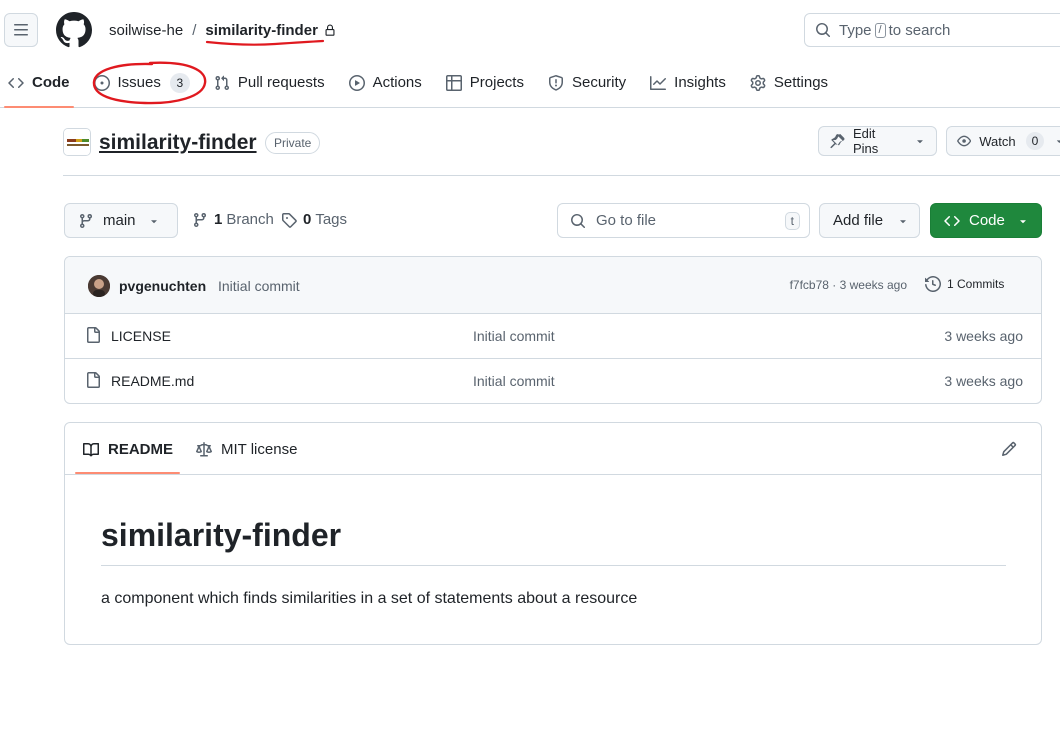 Image resolution: width=1060 pixels, height=731 pixels. Describe the element at coordinates (599, 82) in the screenshot. I see `tab-security-label: Security` at that location.